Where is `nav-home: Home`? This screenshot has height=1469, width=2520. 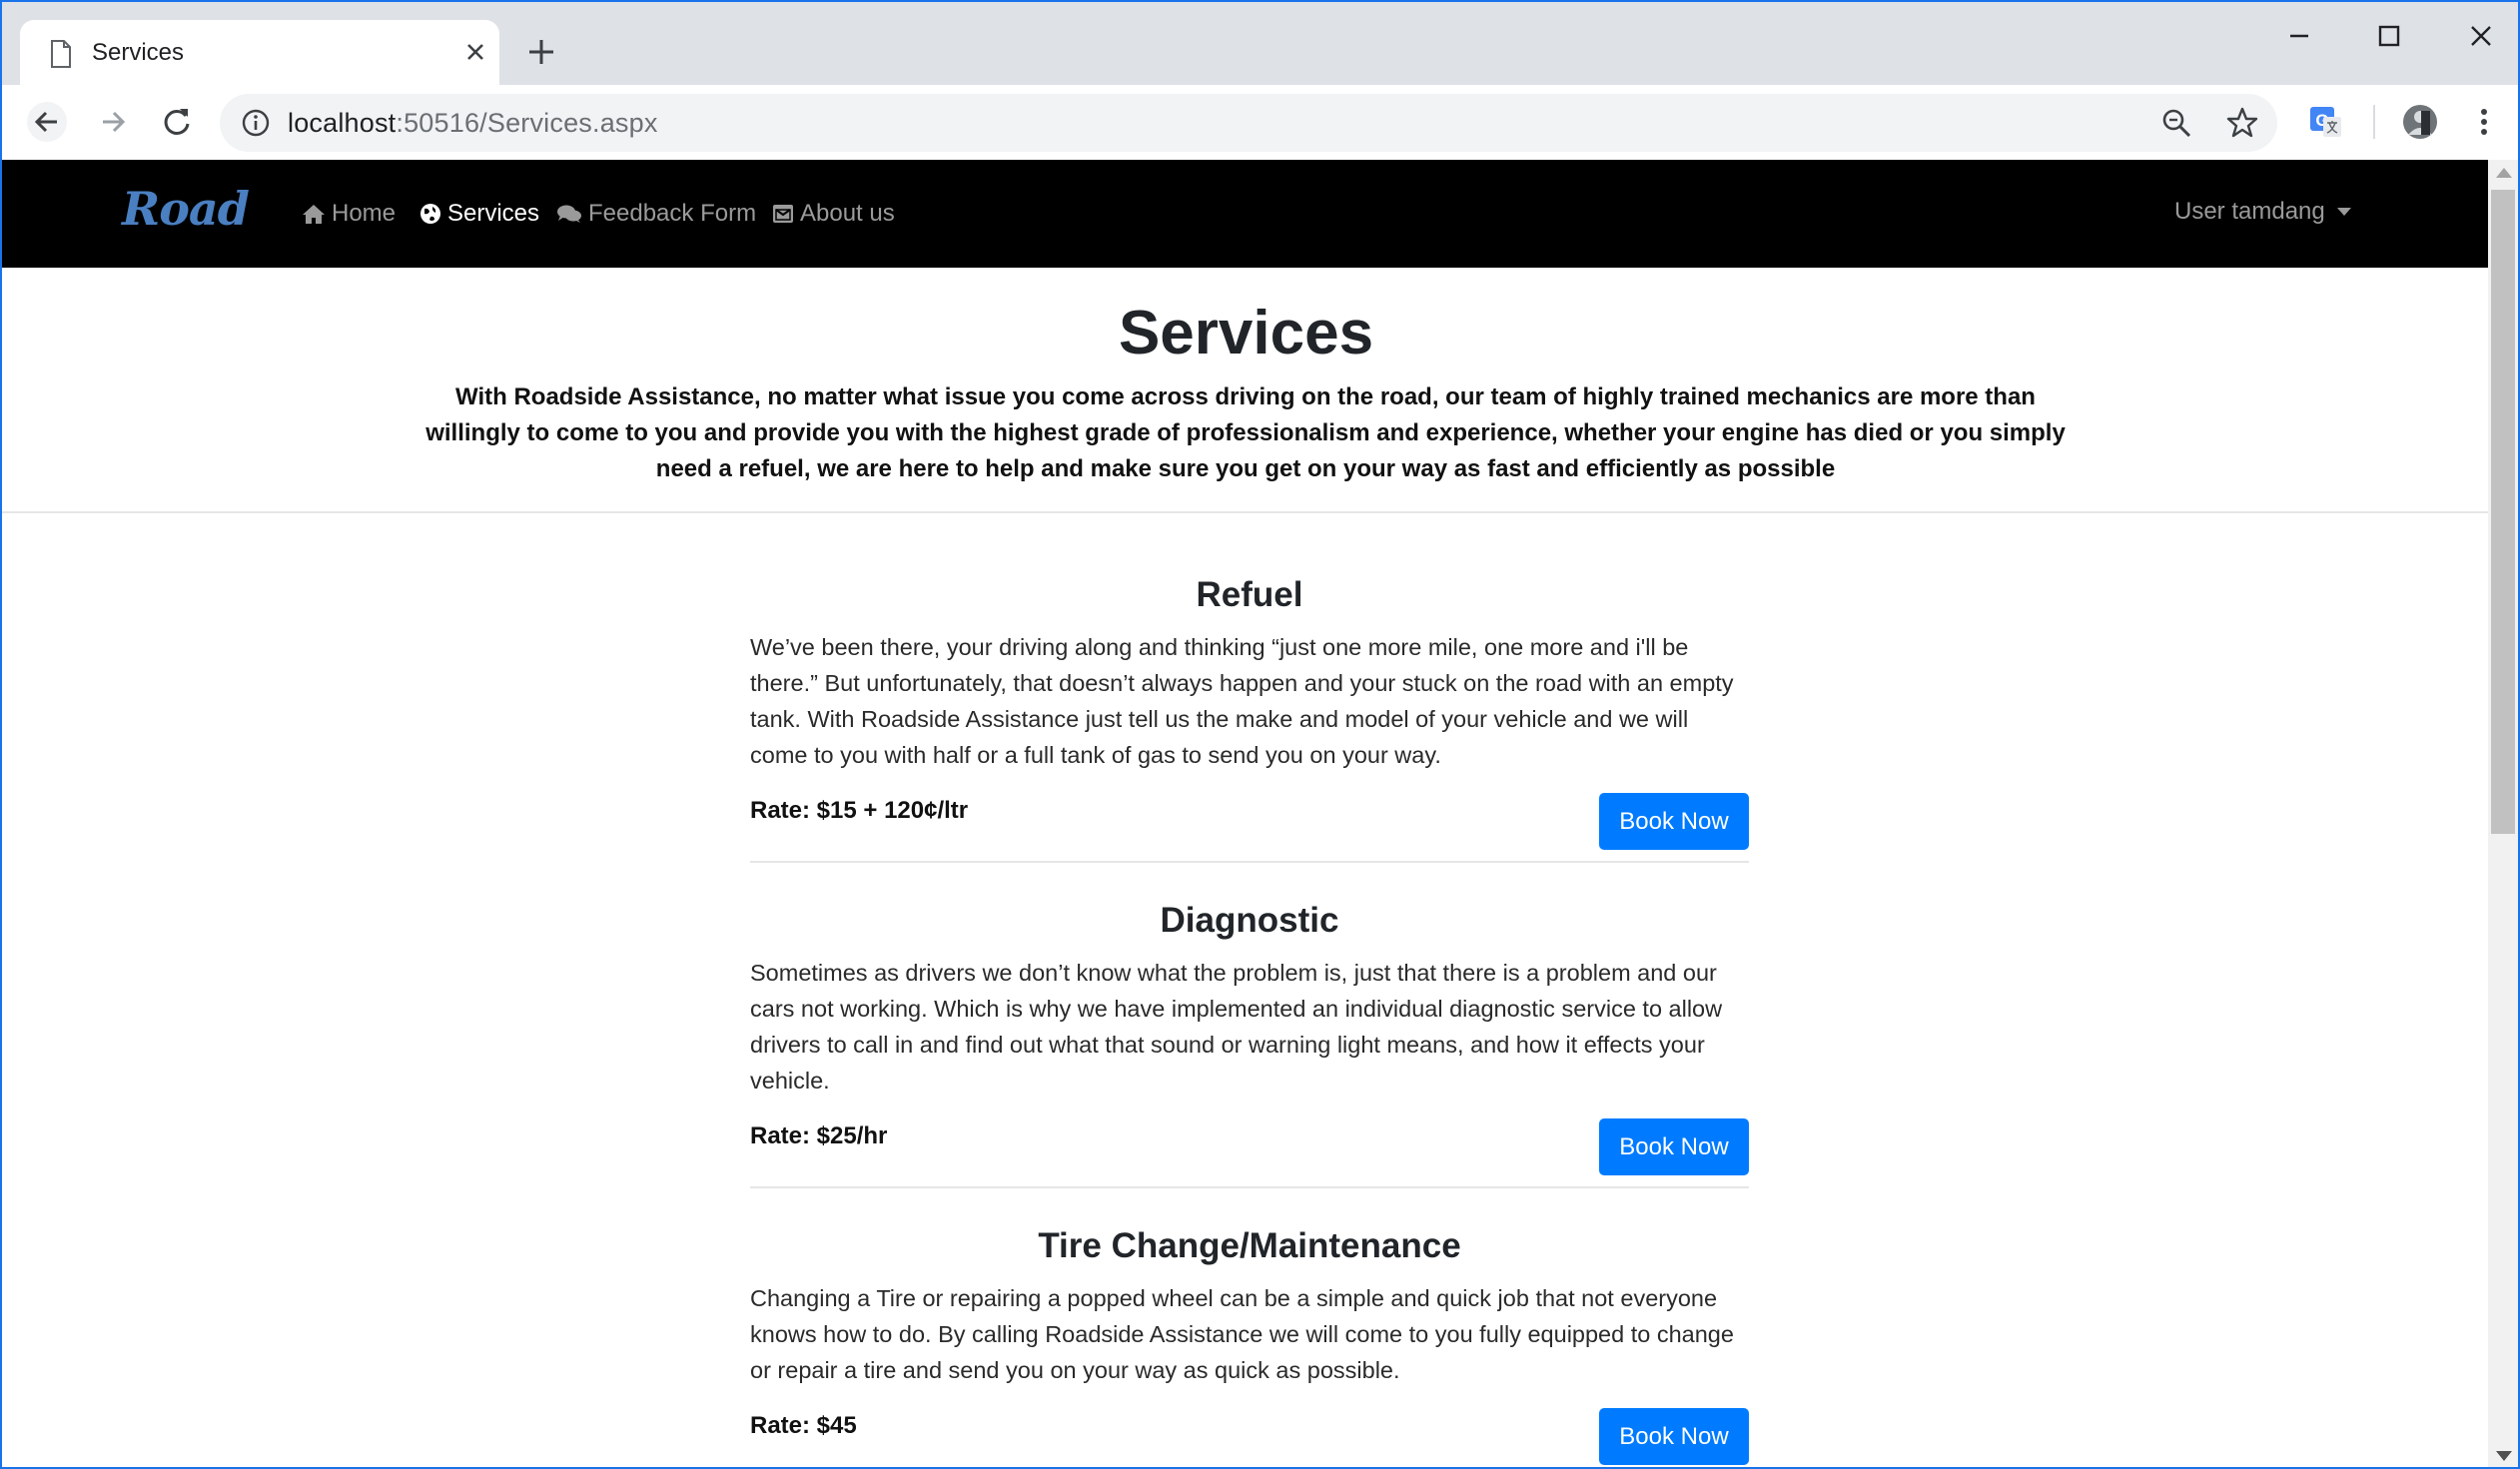
nav-home: Home is located at coordinates (349, 214).